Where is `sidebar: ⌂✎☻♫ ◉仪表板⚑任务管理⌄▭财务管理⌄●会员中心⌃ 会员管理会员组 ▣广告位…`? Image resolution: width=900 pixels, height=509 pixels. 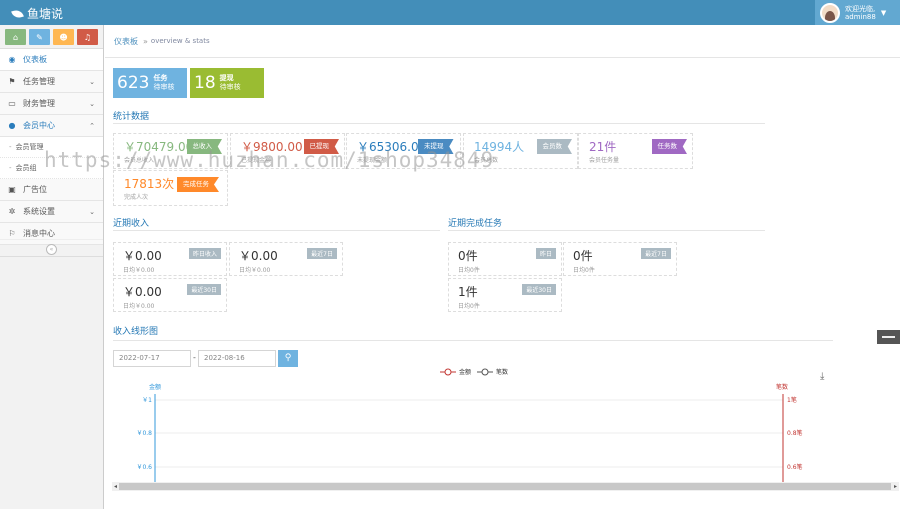 sidebar: ⌂✎☻♫ ◉仪表板⚑任务管理⌄▭财务管理⌄●会员中心⌃ 会员管理会员组 ▣广告位… is located at coordinates (52, 267).